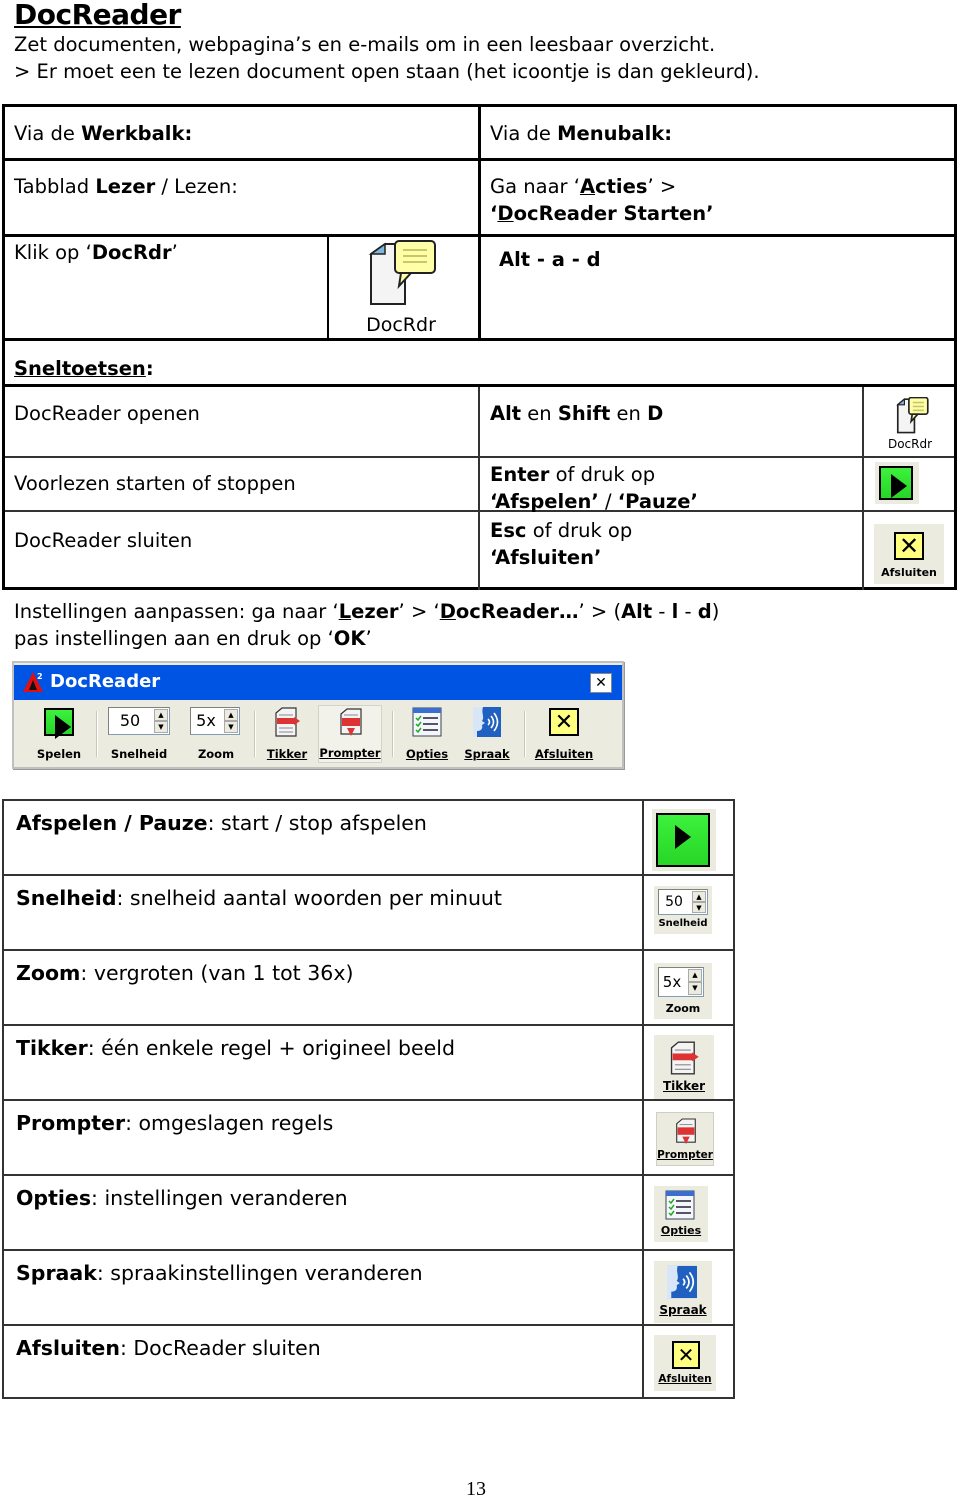  Describe the element at coordinates (182, 1198) in the screenshot. I see `function-row: Opties: instellingen veranderen` at that location.